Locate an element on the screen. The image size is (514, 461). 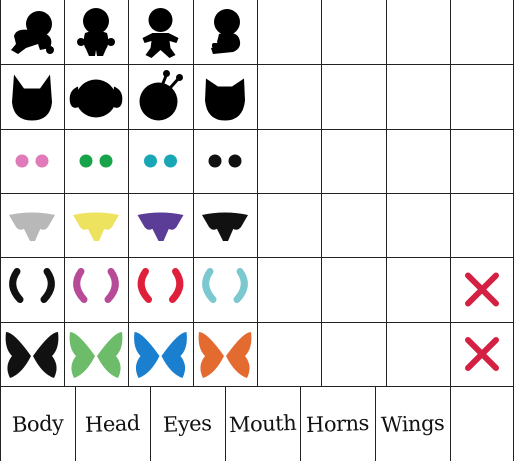
tab-label: Eyes is located at coordinates (187, 423).